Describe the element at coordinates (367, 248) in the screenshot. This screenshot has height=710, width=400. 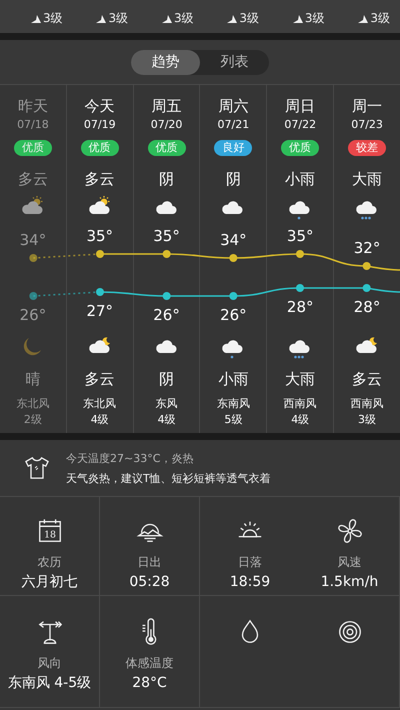
I see `high-temperature: 32°` at that location.